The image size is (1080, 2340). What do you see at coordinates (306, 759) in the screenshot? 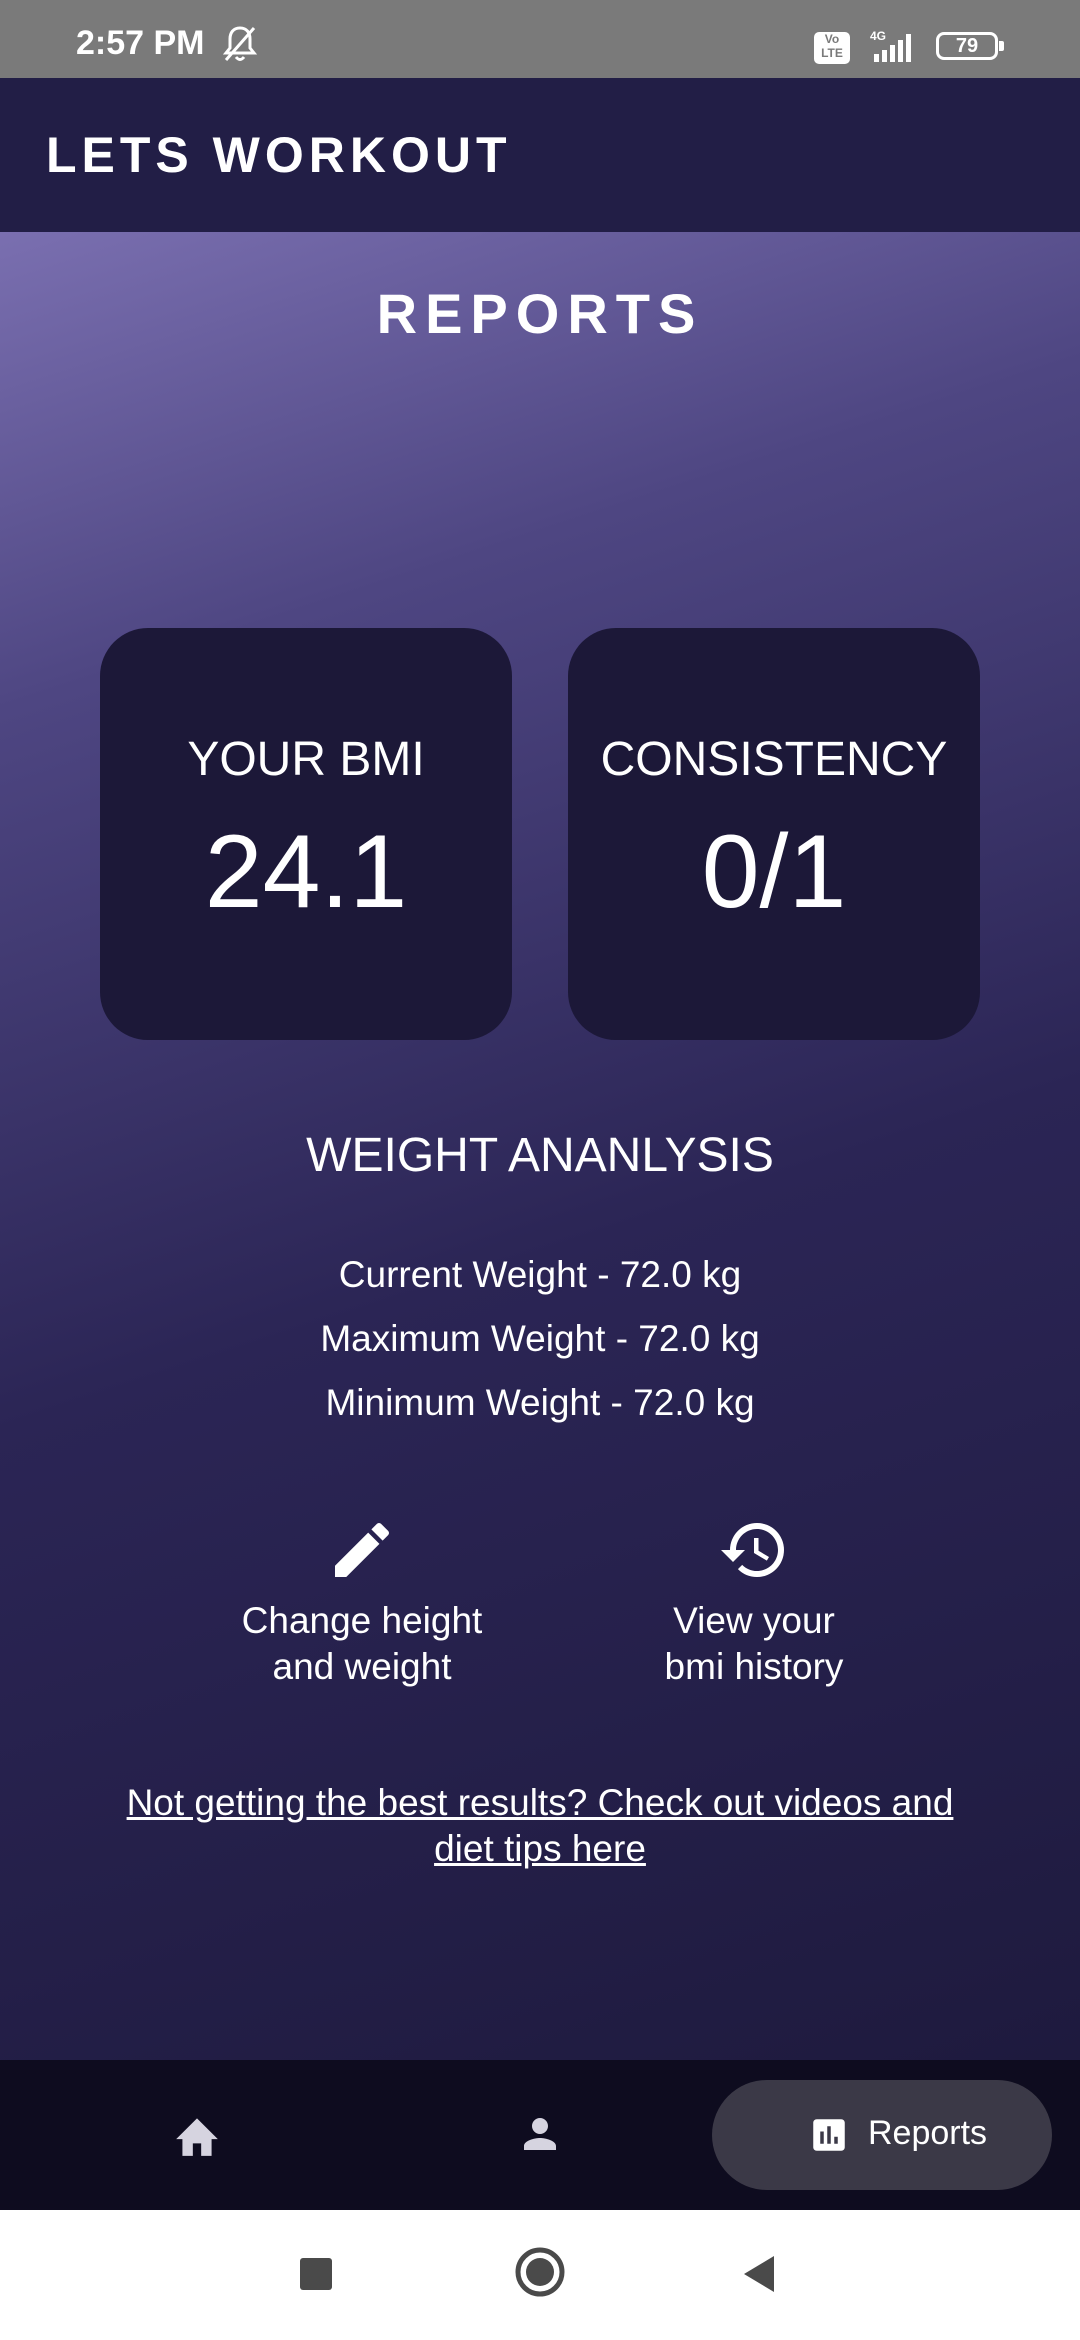
I see `bmi-label: YOUR BMI` at bounding box center [306, 759].